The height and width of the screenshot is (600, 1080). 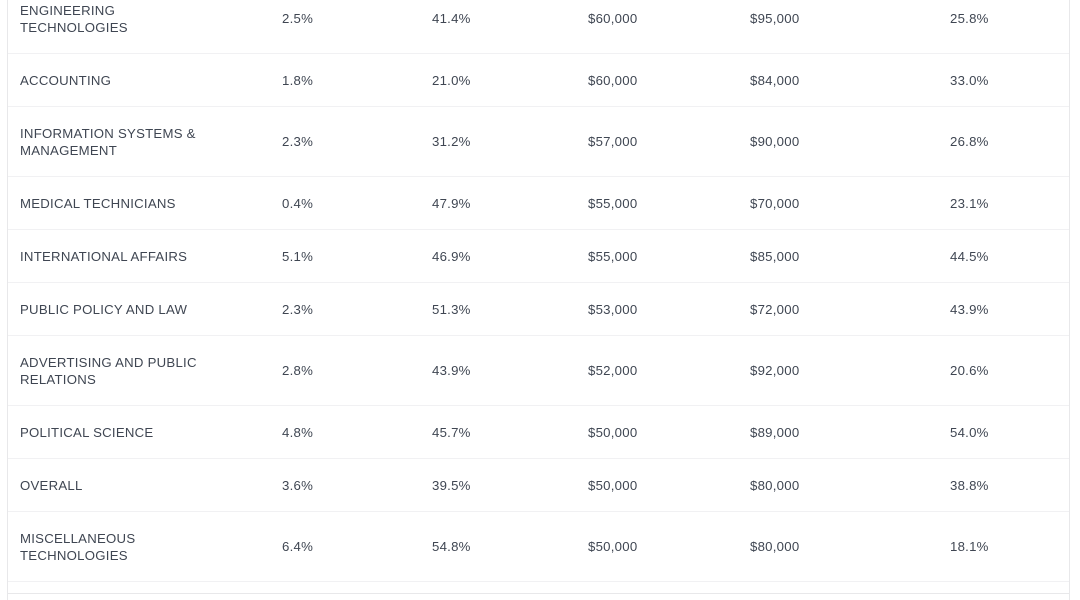 What do you see at coordinates (451, 309) in the screenshot?
I see `table-cell-underemployment: 51.3%` at bounding box center [451, 309].